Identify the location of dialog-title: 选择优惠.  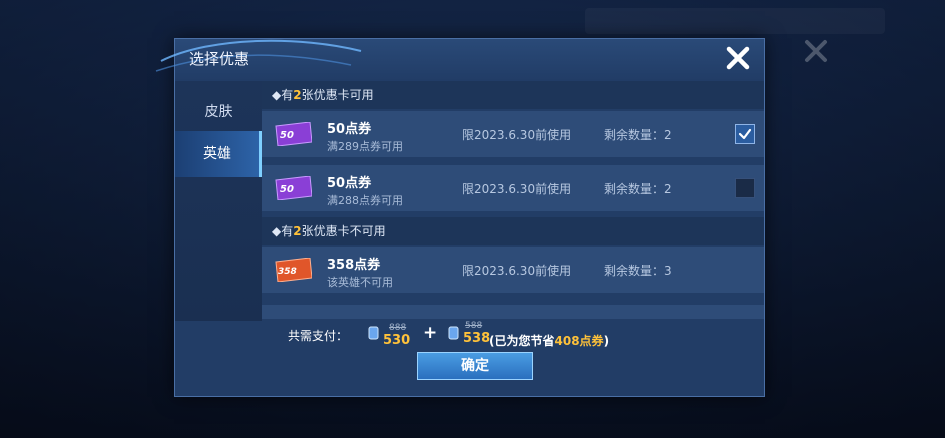
(219, 59).